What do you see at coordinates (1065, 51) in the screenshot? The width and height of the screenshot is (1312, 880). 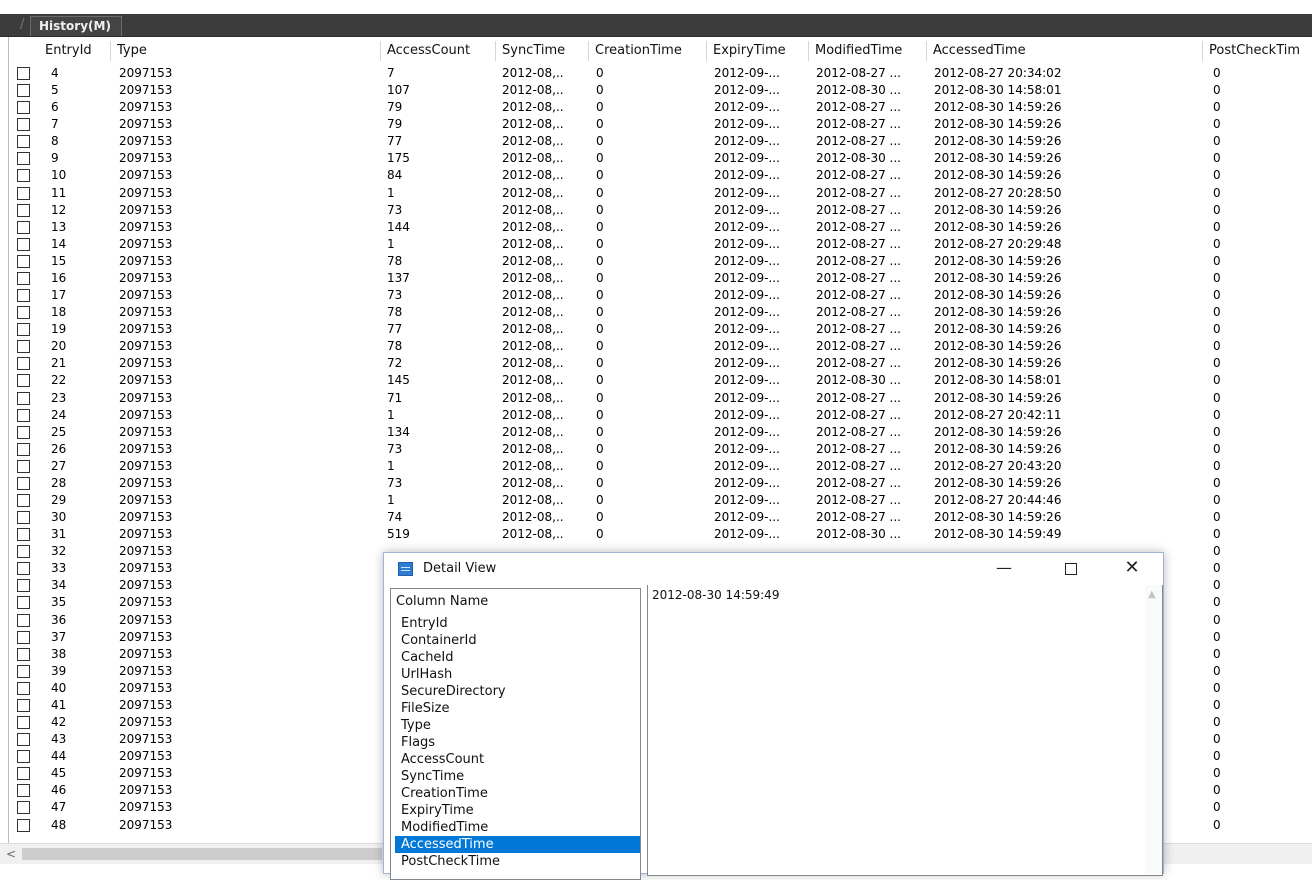 I see `column-header: AccessedTime` at bounding box center [1065, 51].